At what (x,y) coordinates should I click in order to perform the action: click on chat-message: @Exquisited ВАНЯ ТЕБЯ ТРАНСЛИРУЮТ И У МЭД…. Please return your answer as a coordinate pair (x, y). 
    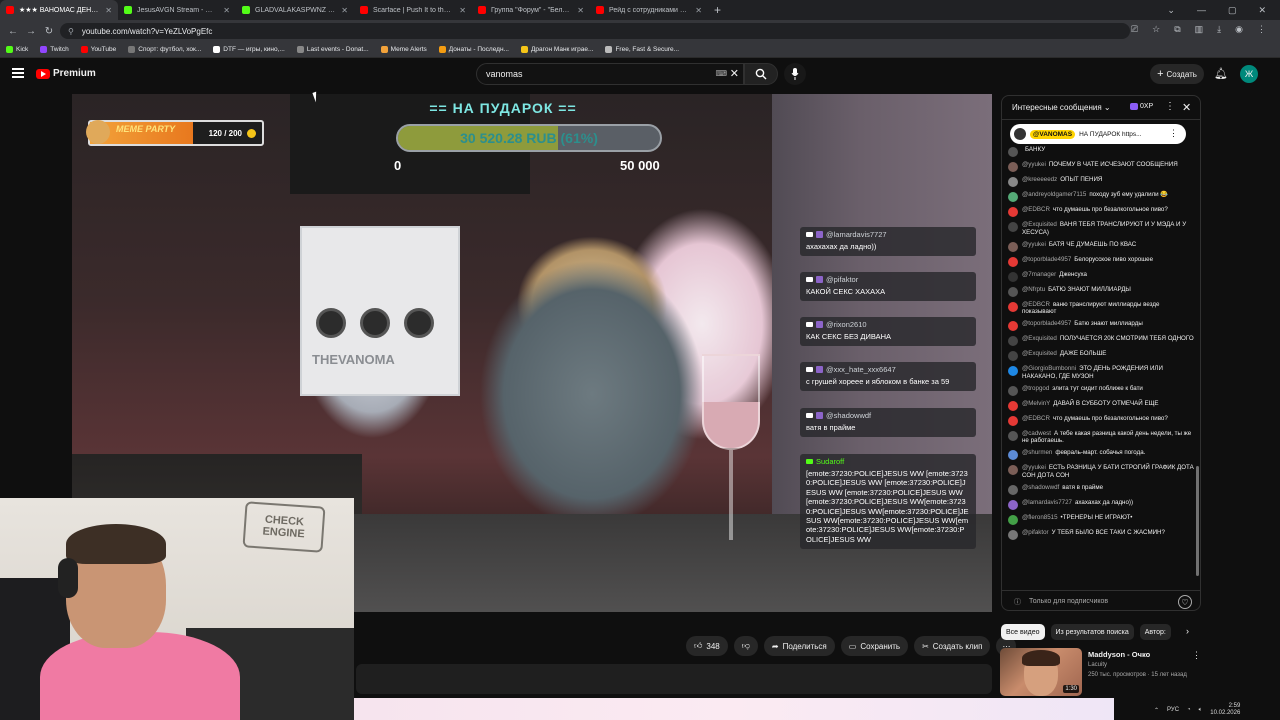
    Looking at the image, I should click on (1101, 229).